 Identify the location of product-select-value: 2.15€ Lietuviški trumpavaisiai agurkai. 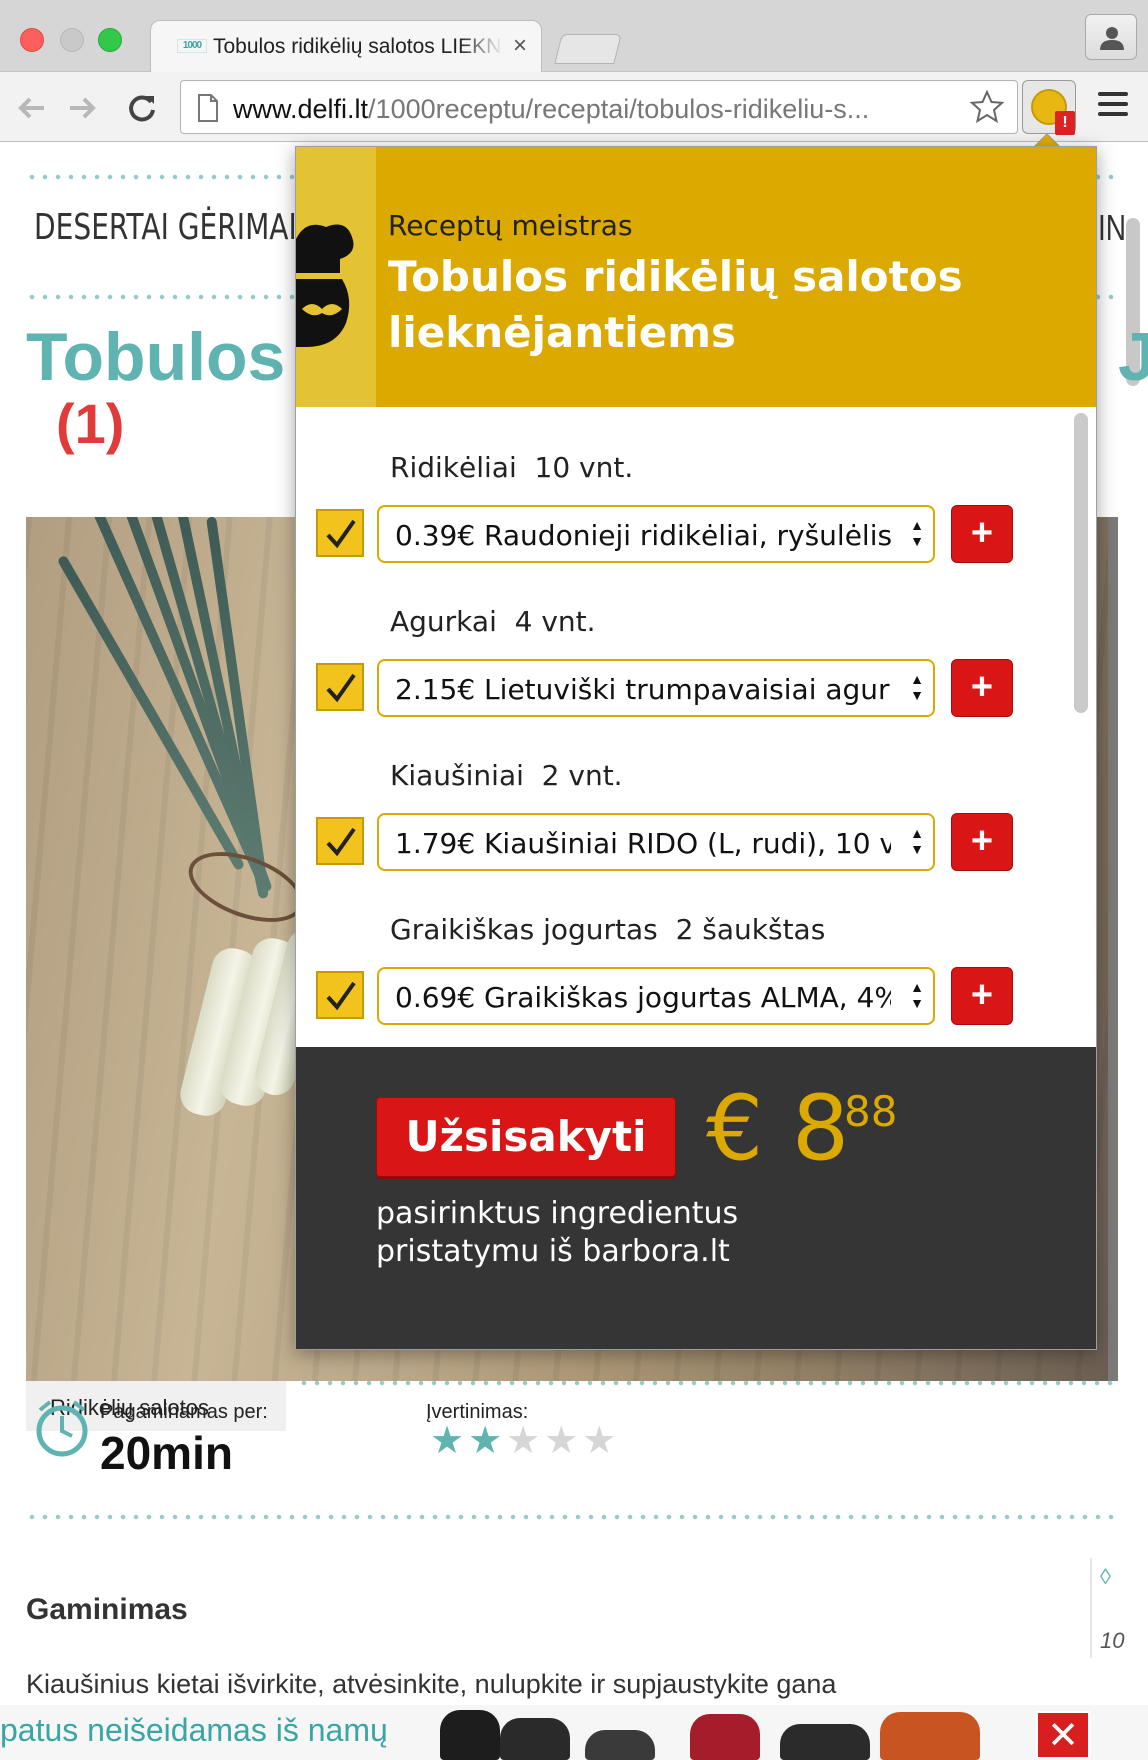
(643, 689).